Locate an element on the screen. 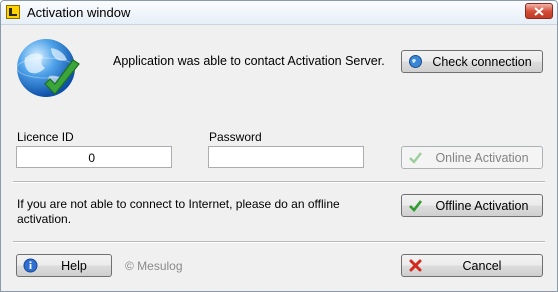 This screenshot has height=292, width=558. password-label: Password is located at coordinates (235, 137).